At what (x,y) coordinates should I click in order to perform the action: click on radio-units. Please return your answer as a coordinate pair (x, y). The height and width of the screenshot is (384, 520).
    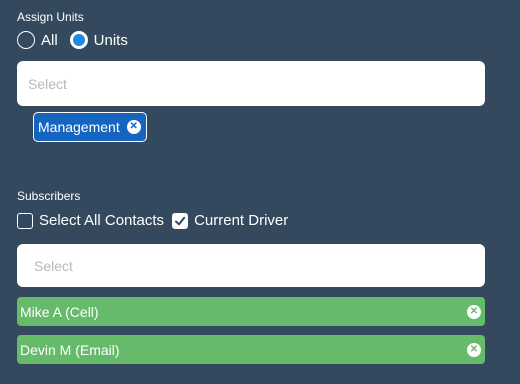
    Looking at the image, I should click on (78, 40).